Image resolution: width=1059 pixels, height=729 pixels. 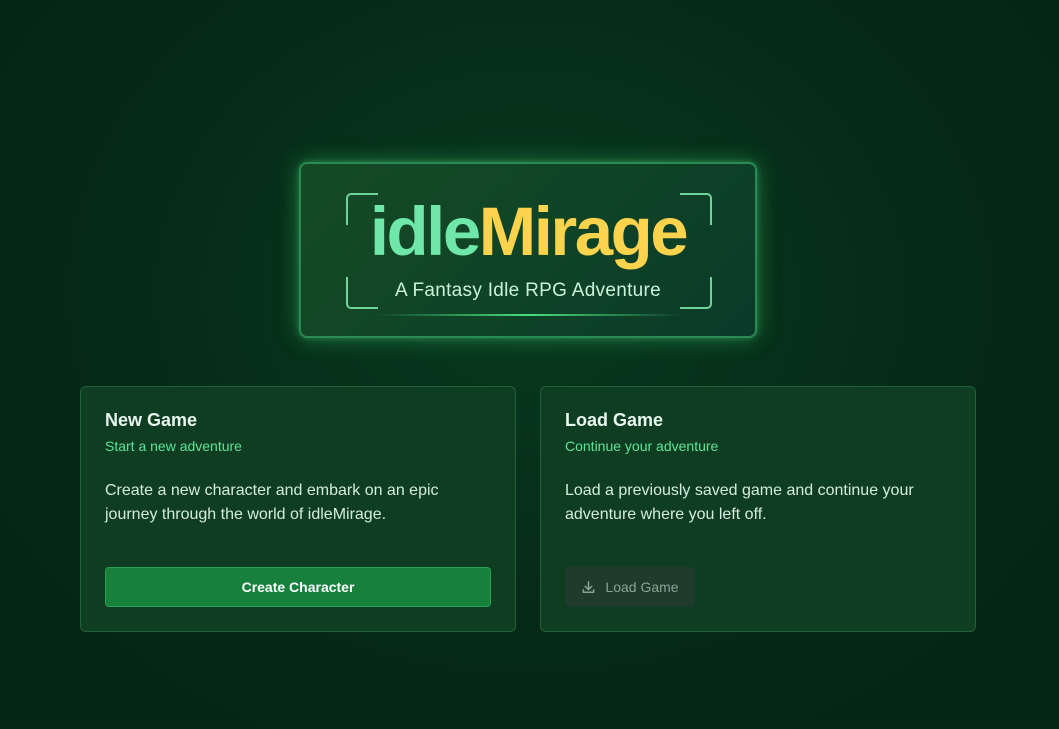 I want to click on logo-title-mirage: Mirage, so click(x=583, y=231).